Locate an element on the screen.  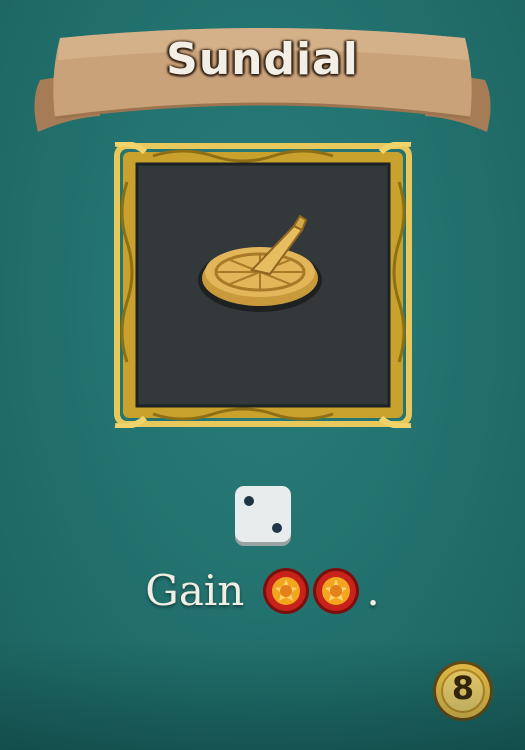
cost-badge: 8 is located at coordinates (463, 691).